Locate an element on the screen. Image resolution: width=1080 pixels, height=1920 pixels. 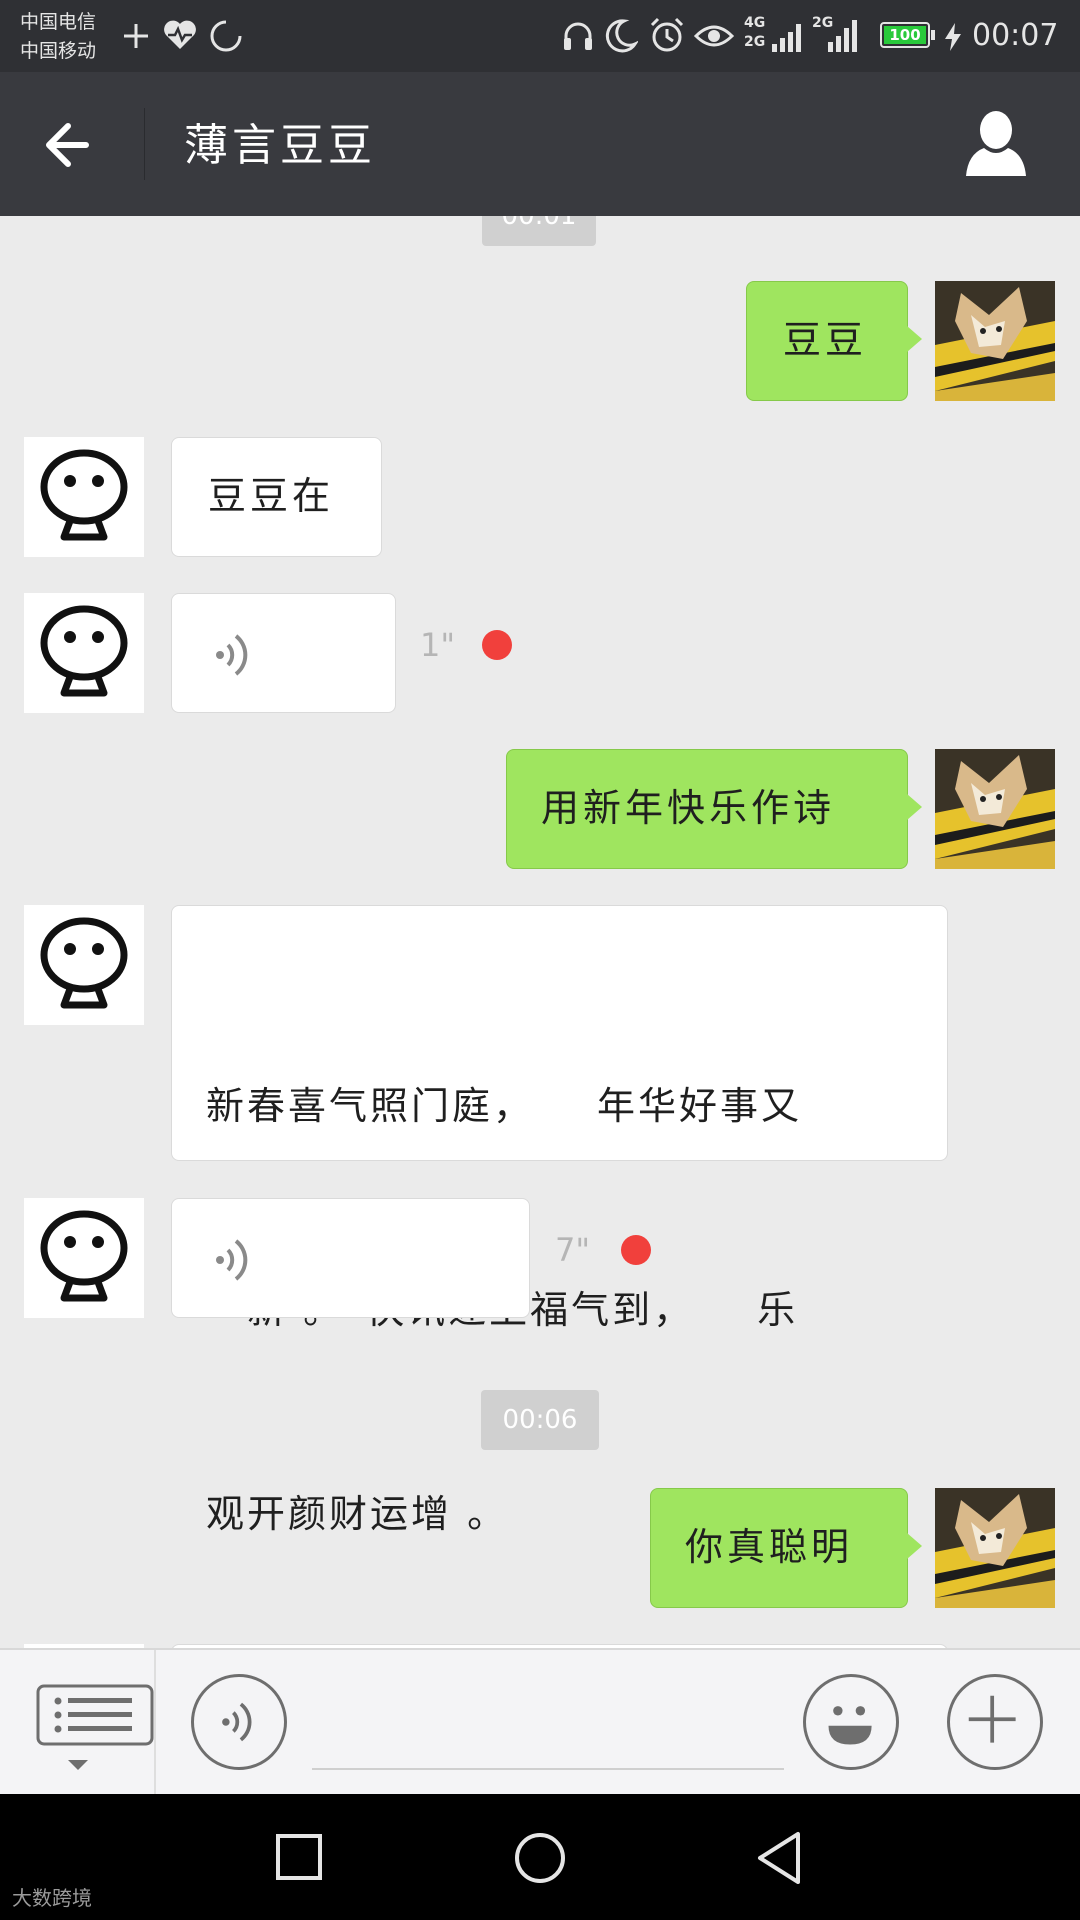
message-text: 豆豆 is located at coordinates (825, 340).